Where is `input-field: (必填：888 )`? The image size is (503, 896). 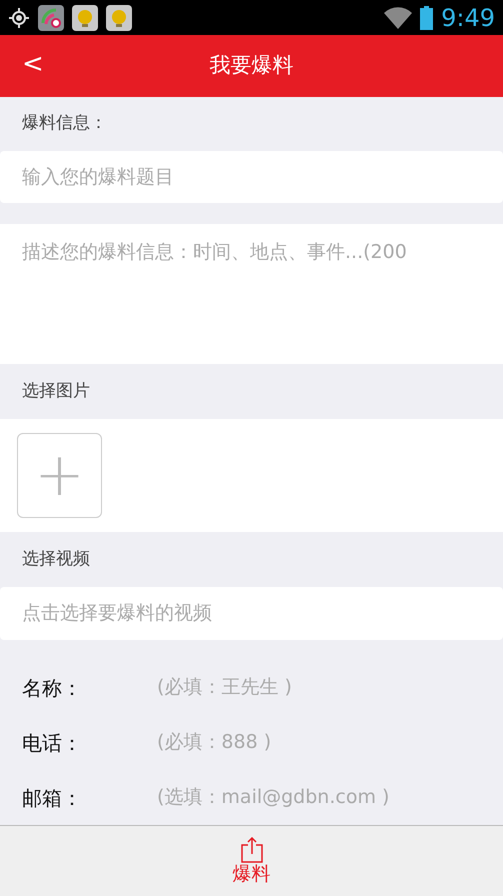 input-field: (必填：888 ) is located at coordinates (329, 742).